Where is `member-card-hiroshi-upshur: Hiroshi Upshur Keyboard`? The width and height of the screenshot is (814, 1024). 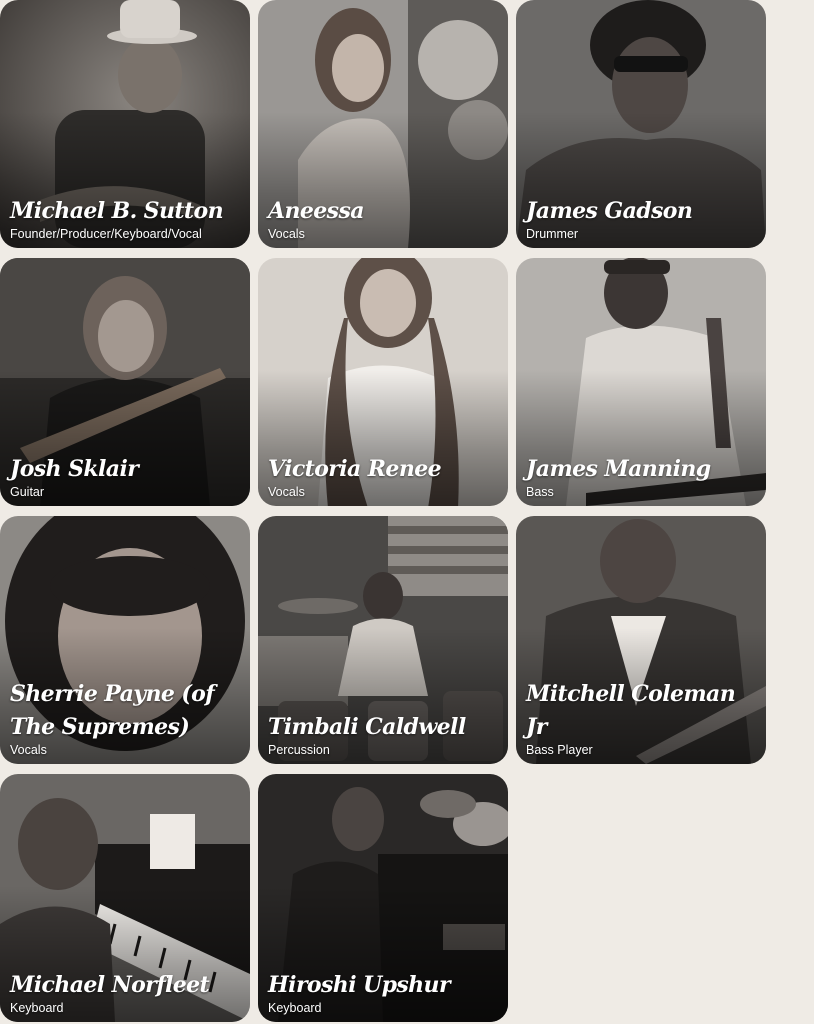 member-card-hiroshi-upshur: Hiroshi Upshur Keyboard is located at coordinates (383, 898).